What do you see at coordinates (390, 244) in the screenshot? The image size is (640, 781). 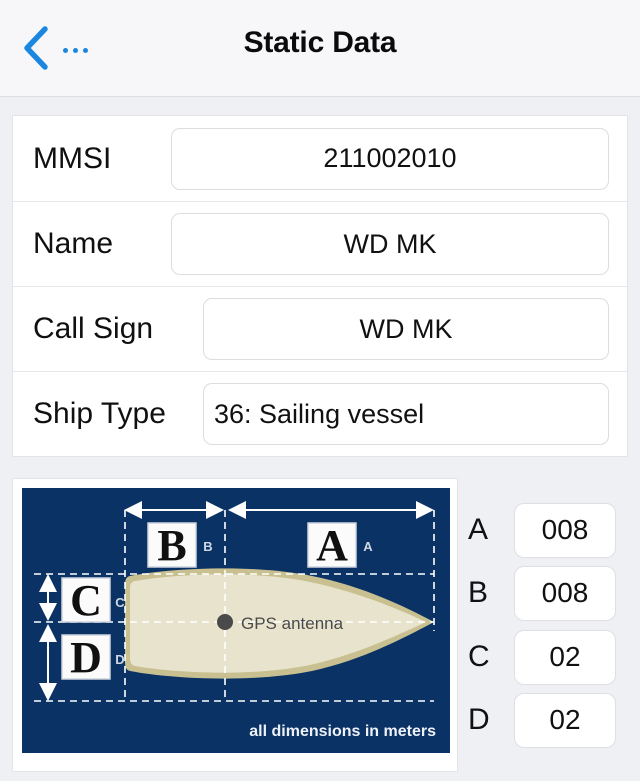 I see `name-input: WD MK` at bounding box center [390, 244].